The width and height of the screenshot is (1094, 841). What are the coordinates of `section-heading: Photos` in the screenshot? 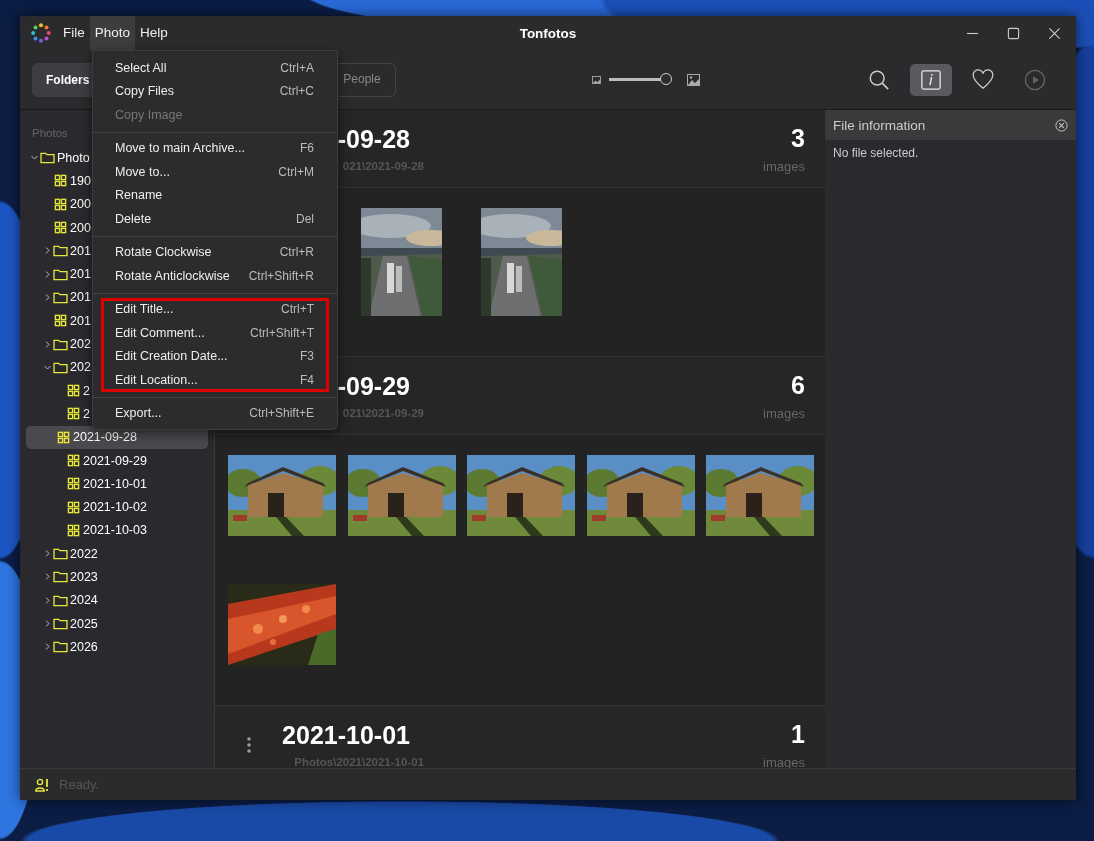 It's located at (49, 133).